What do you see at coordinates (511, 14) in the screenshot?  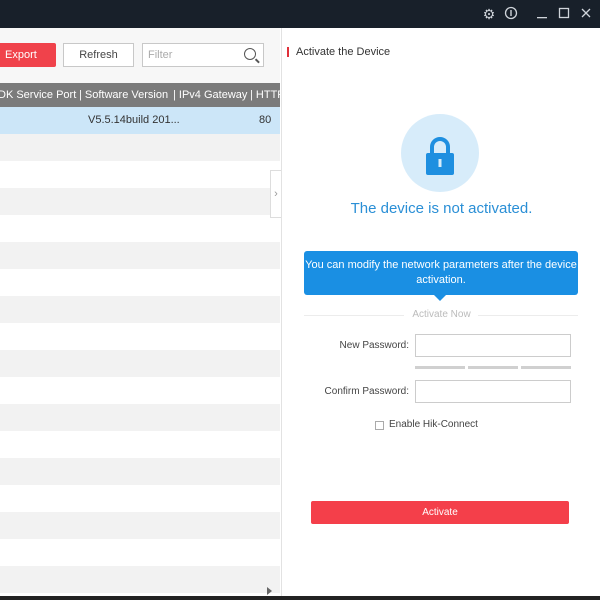 I see `info-icon` at bounding box center [511, 14].